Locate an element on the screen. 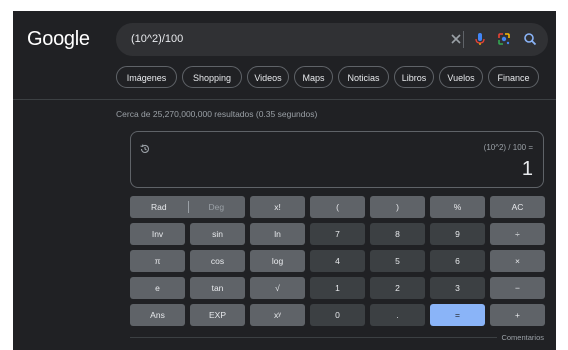  chip-maps: Maps is located at coordinates (313, 77).